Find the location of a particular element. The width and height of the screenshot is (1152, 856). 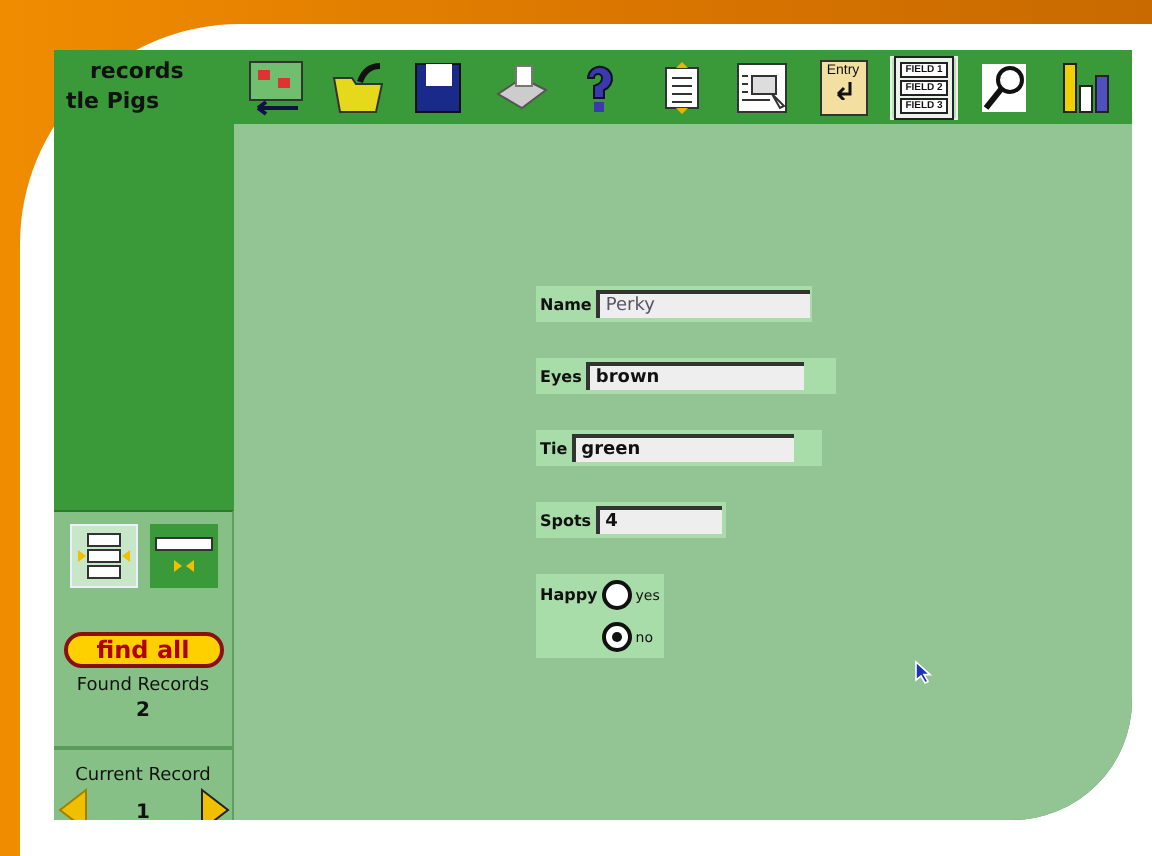

found-records-label: Found Records is located at coordinates (143, 686).